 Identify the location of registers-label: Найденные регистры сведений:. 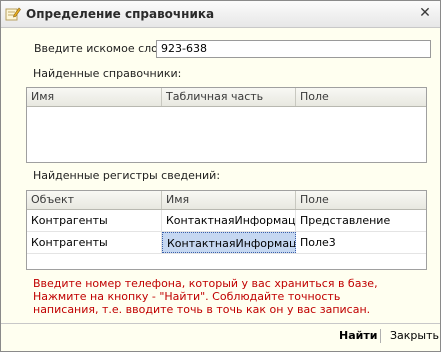
(127, 175).